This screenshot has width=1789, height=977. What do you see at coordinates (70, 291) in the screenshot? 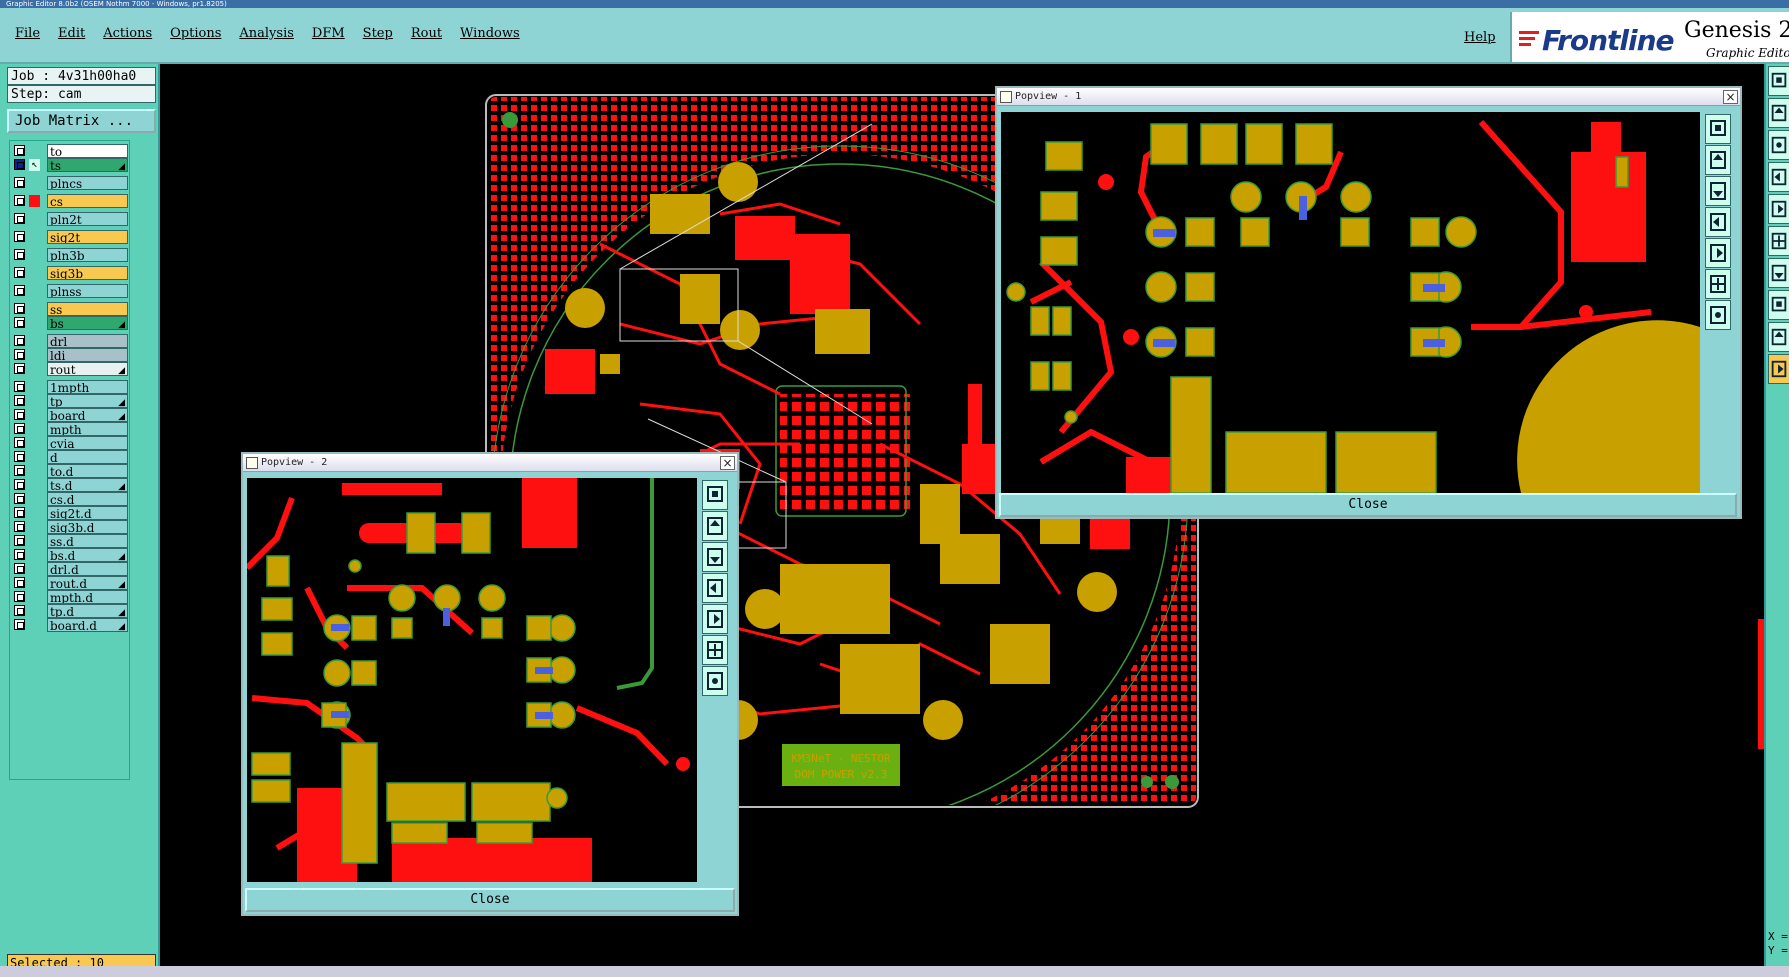
I see `layer-row-plnss: plnss` at bounding box center [70, 291].